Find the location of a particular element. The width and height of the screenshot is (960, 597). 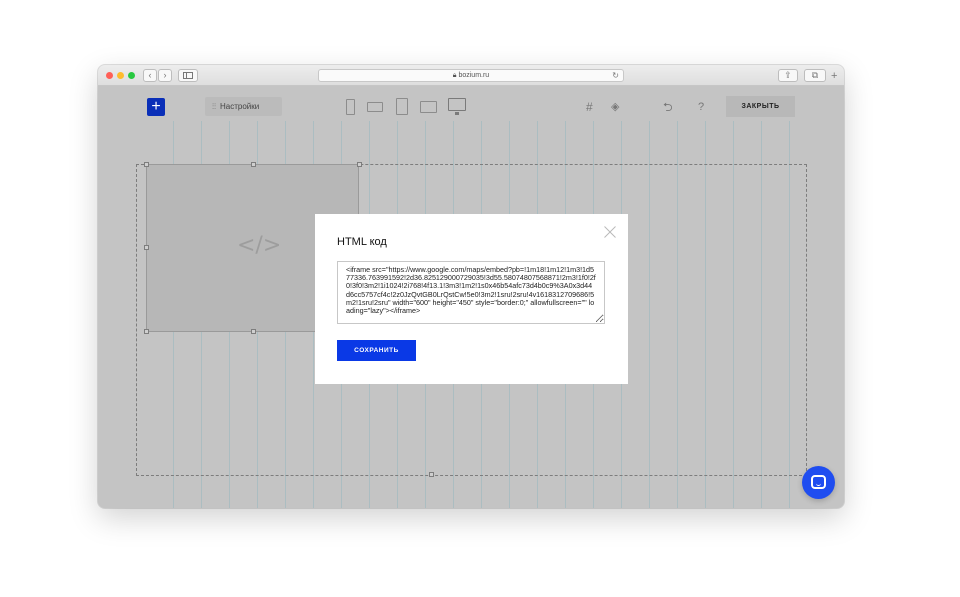

sidebar-toggle-button is located at coordinates (188, 75).